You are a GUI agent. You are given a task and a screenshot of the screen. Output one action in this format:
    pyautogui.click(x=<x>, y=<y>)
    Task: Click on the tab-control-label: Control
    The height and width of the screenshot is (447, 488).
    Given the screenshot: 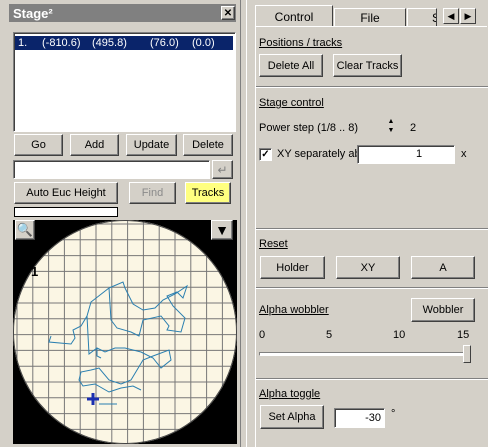 What is the action you would take?
    pyautogui.click(x=294, y=16)
    